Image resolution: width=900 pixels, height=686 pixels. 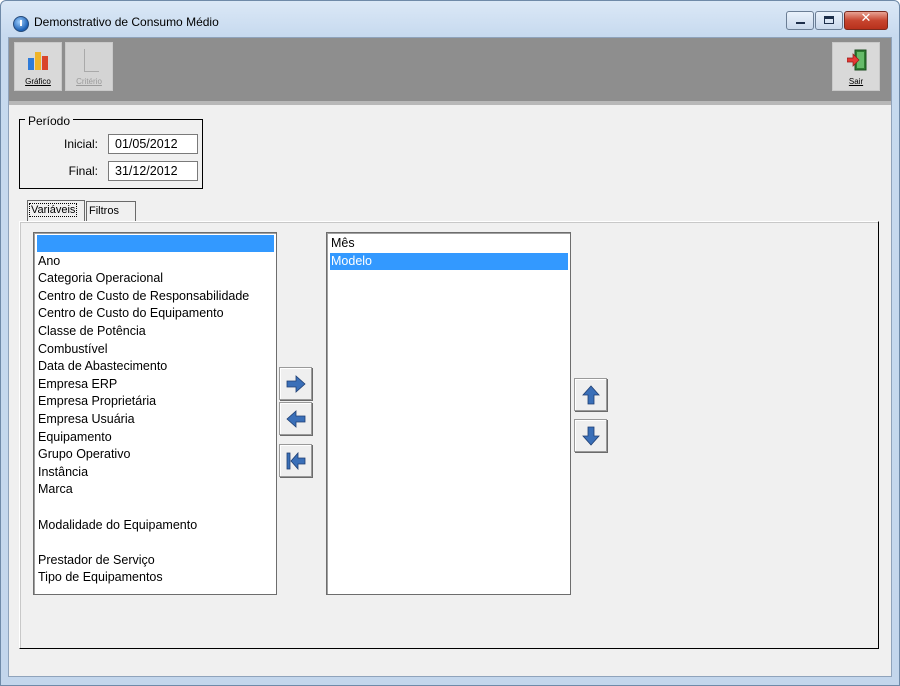 I want to click on arrow-down-icon, so click(x=591, y=436).